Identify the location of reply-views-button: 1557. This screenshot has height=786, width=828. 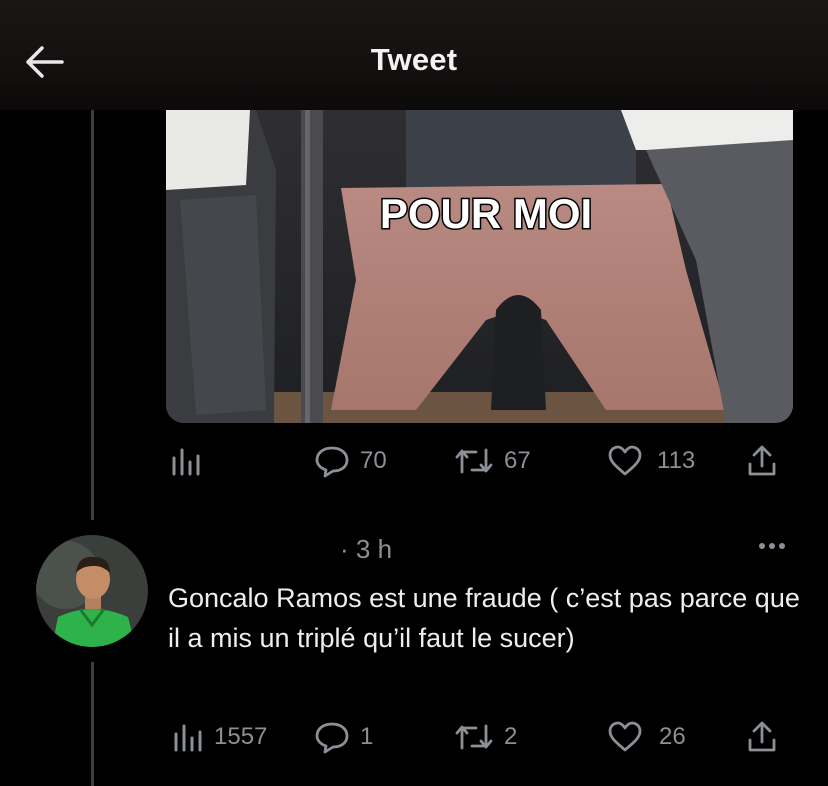
(219, 737).